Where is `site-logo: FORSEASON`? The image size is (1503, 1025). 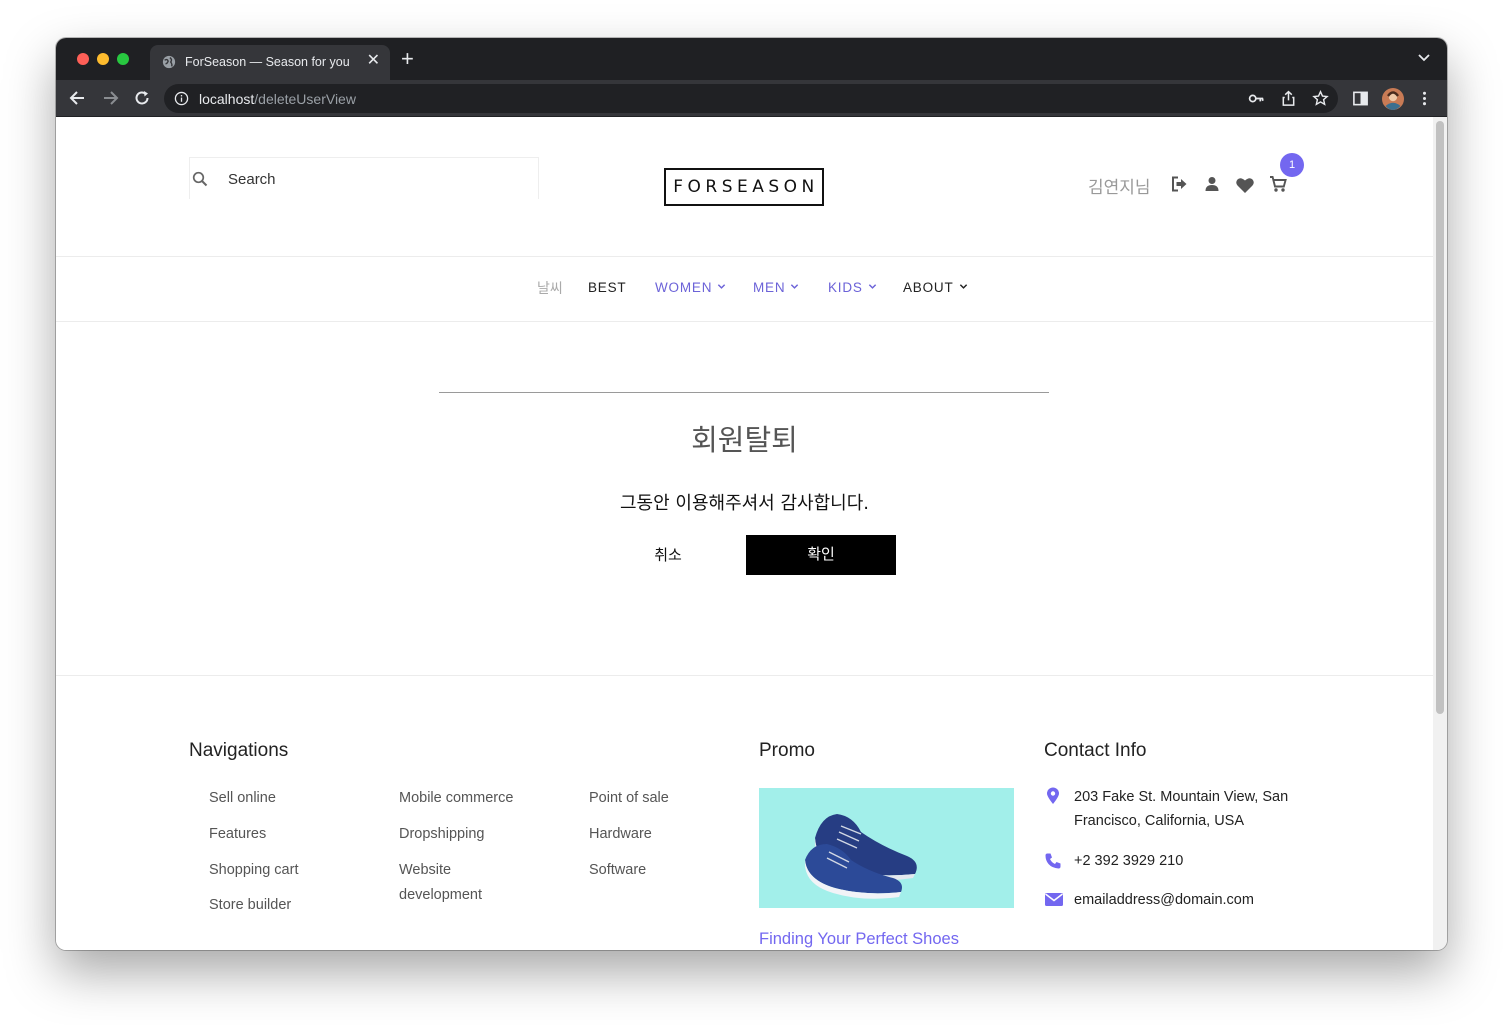
site-logo: FORSEASON is located at coordinates (744, 187).